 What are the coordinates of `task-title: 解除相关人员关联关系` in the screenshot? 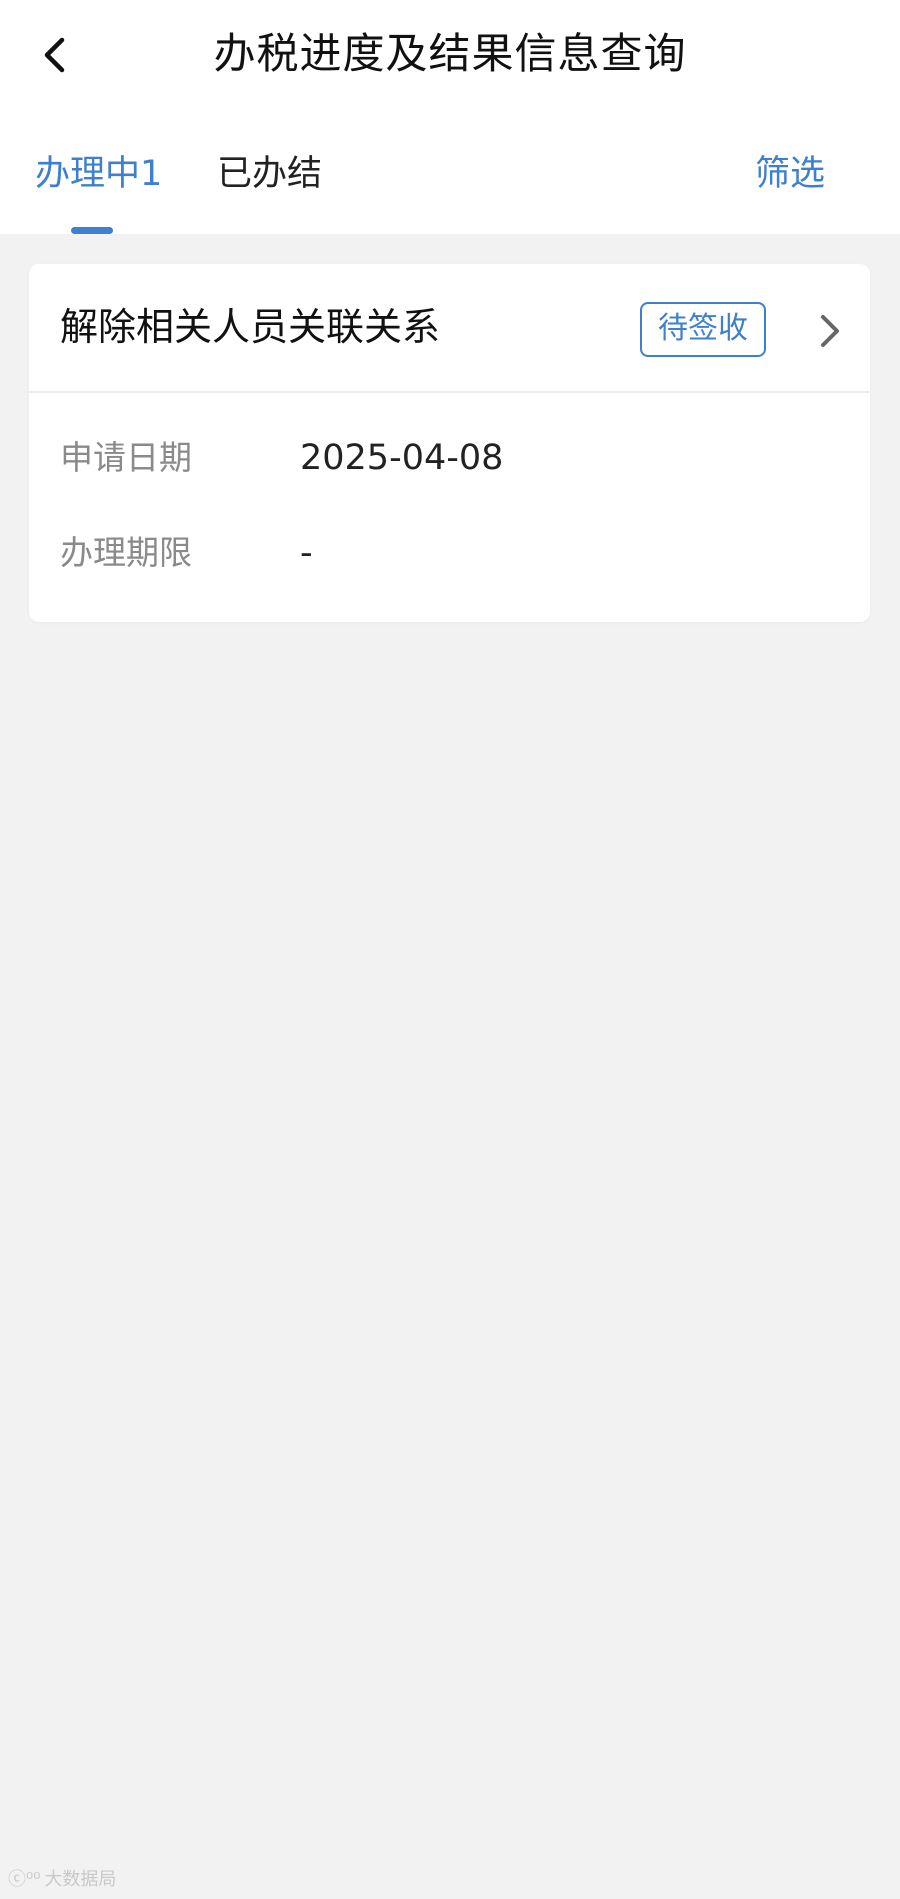 It's located at (250, 327).